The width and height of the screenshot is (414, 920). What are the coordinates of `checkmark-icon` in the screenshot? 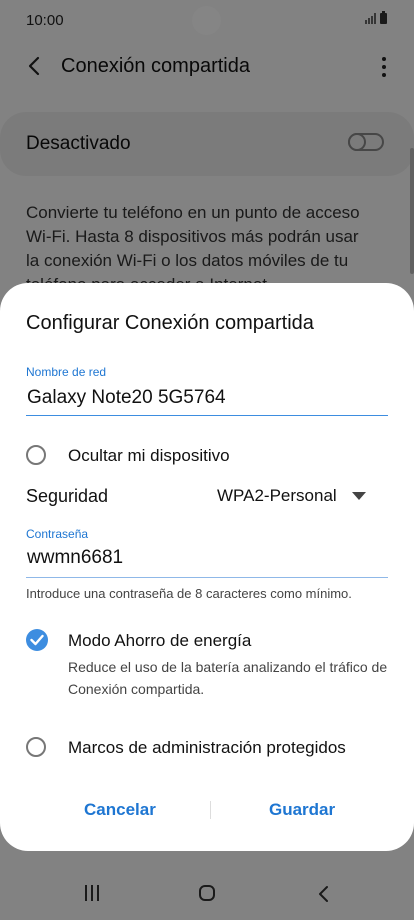 It's located at (37, 640).